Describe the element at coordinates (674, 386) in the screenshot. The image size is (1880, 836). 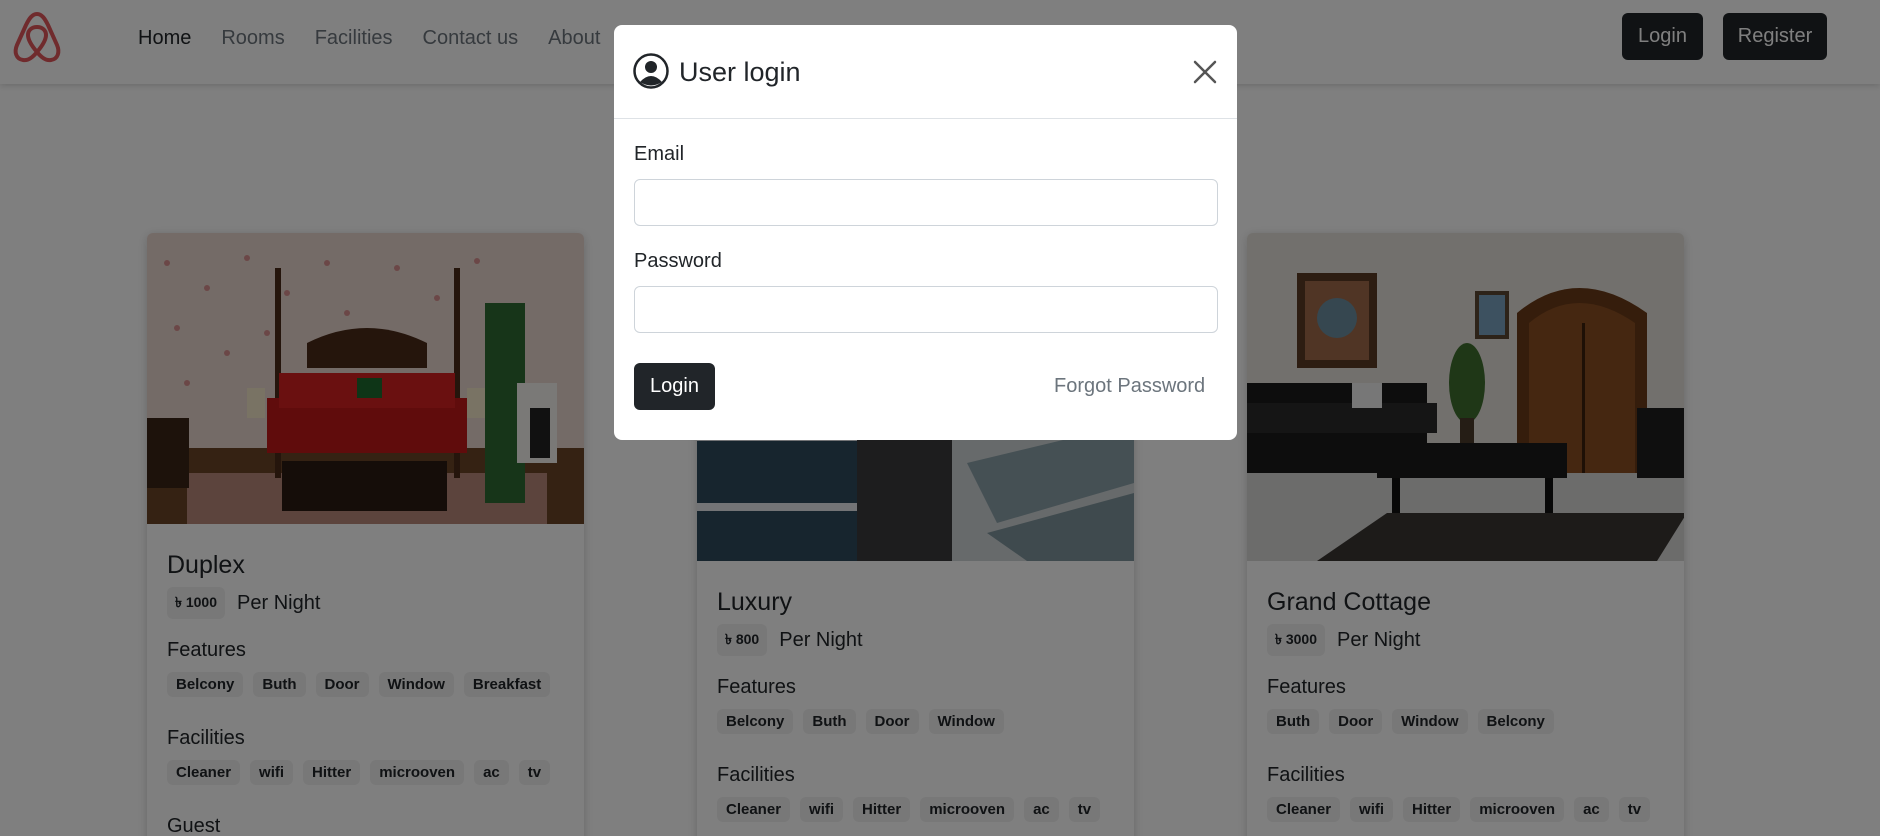
I see `login-submit-button: Login` at that location.